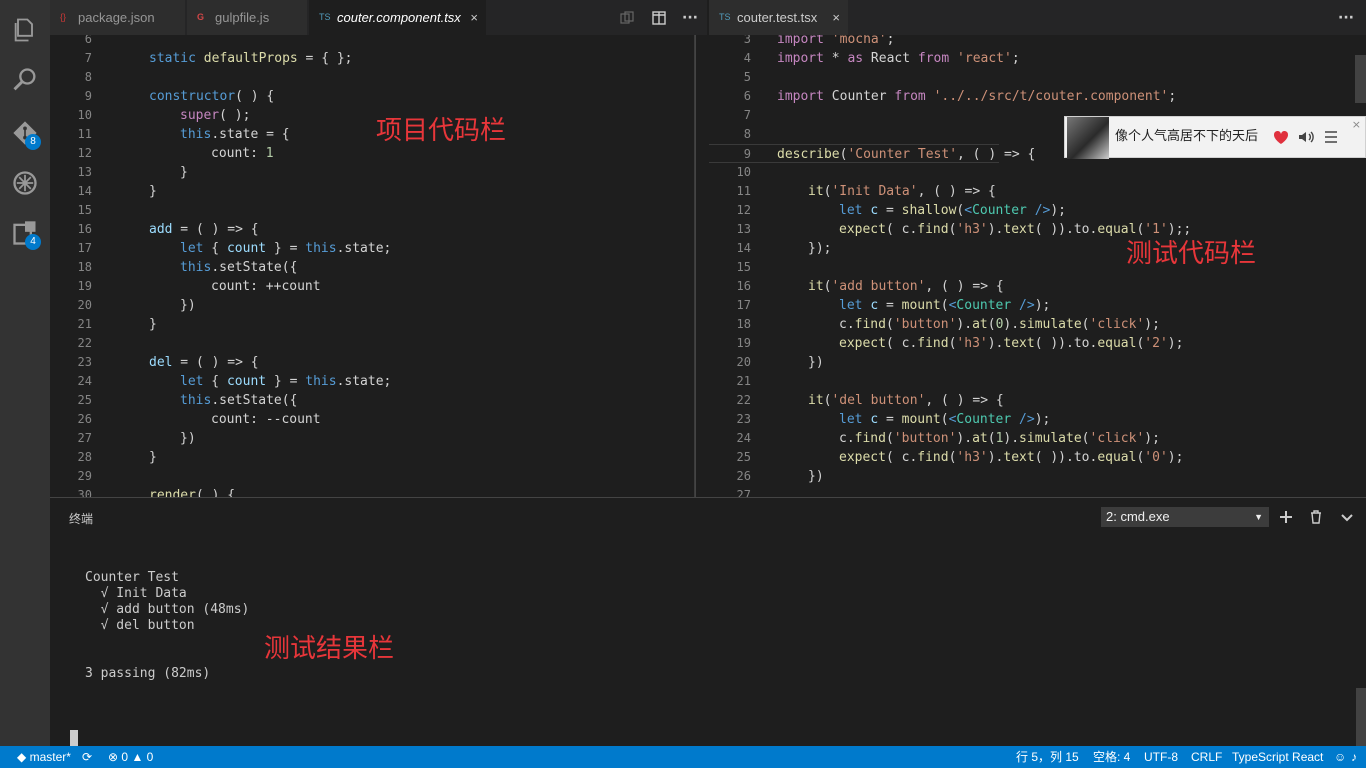  I want to click on split-editor-button, so click(659, 17).